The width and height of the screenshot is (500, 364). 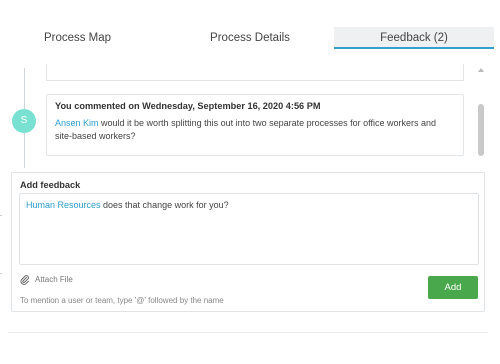 I want to click on scroll-thumb, so click(x=481, y=130).